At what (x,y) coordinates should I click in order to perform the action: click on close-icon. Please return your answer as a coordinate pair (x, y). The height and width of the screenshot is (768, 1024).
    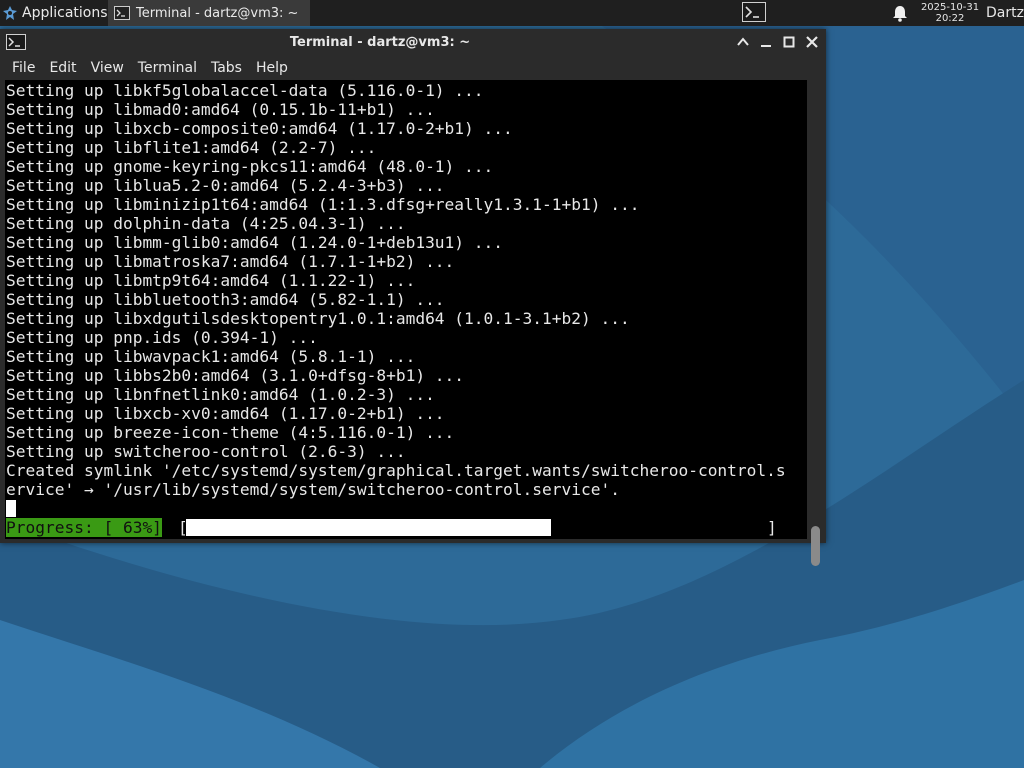
    Looking at the image, I should click on (812, 42).